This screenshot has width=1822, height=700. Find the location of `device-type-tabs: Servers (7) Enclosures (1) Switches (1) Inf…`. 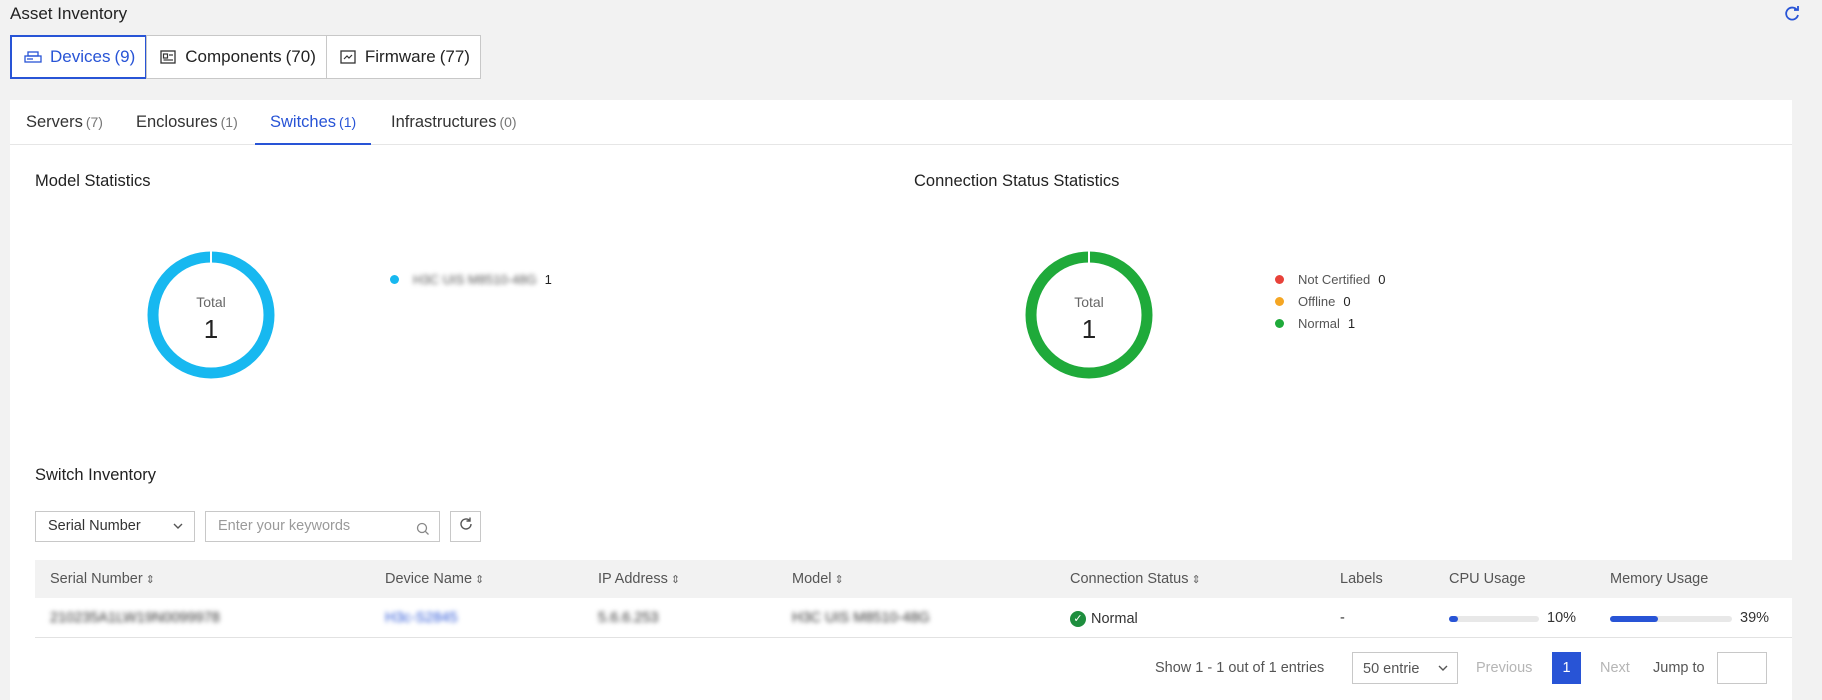

device-type-tabs: Servers (7) Enclosures (1) Switches (1) Inf… is located at coordinates (901, 122).